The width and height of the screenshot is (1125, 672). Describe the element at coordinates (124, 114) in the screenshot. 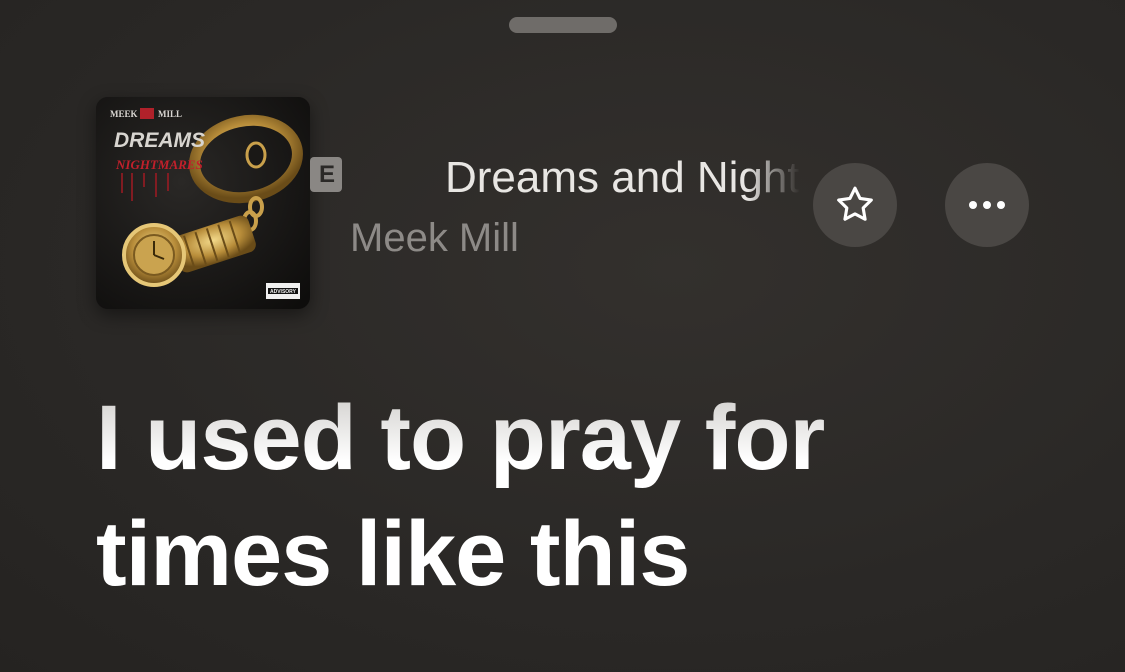

I see `album-artist-first-name: MEEK` at that location.